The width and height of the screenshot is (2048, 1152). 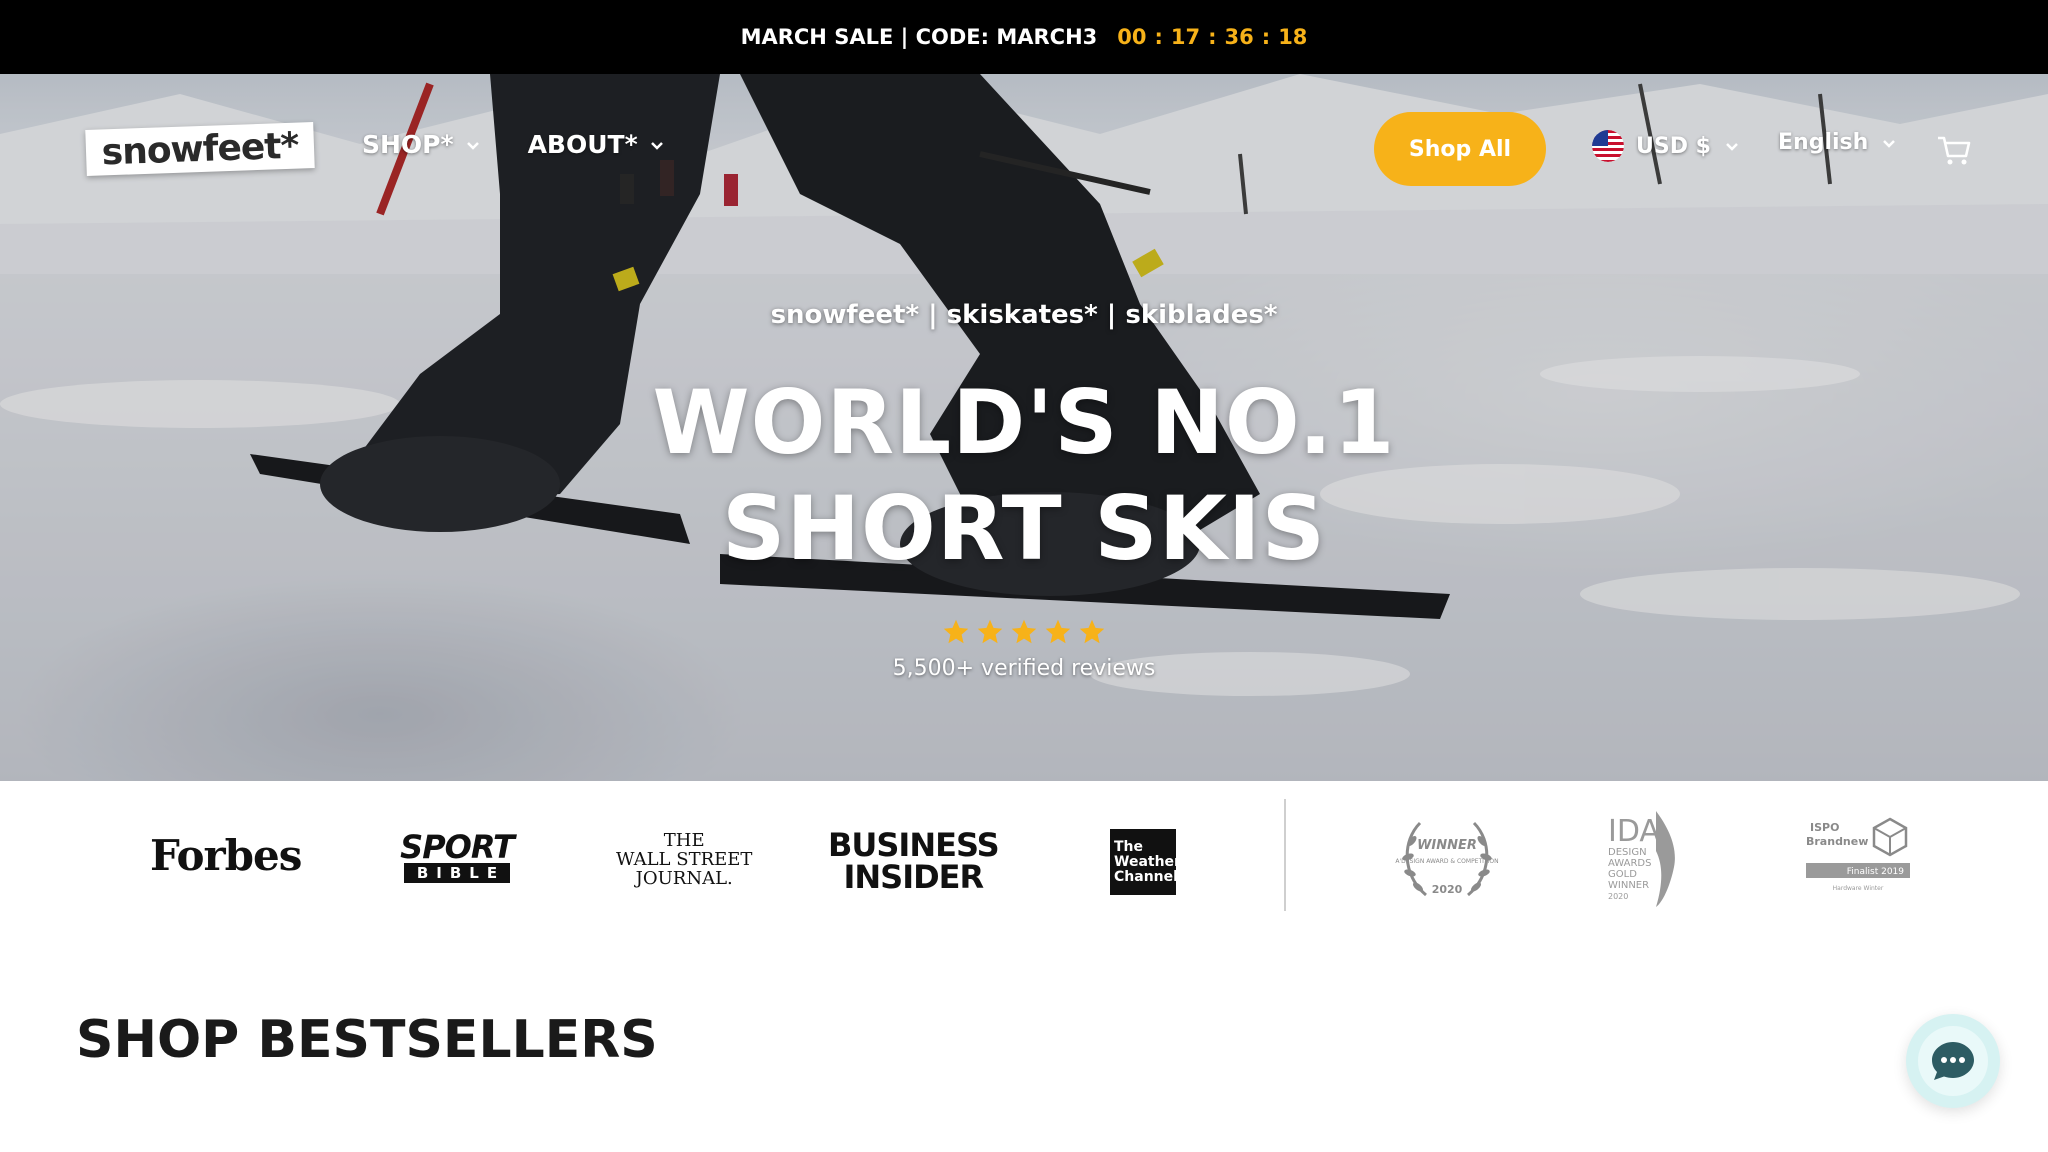 I want to click on weather-line-3: Channel, so click(x=1146, y=876).